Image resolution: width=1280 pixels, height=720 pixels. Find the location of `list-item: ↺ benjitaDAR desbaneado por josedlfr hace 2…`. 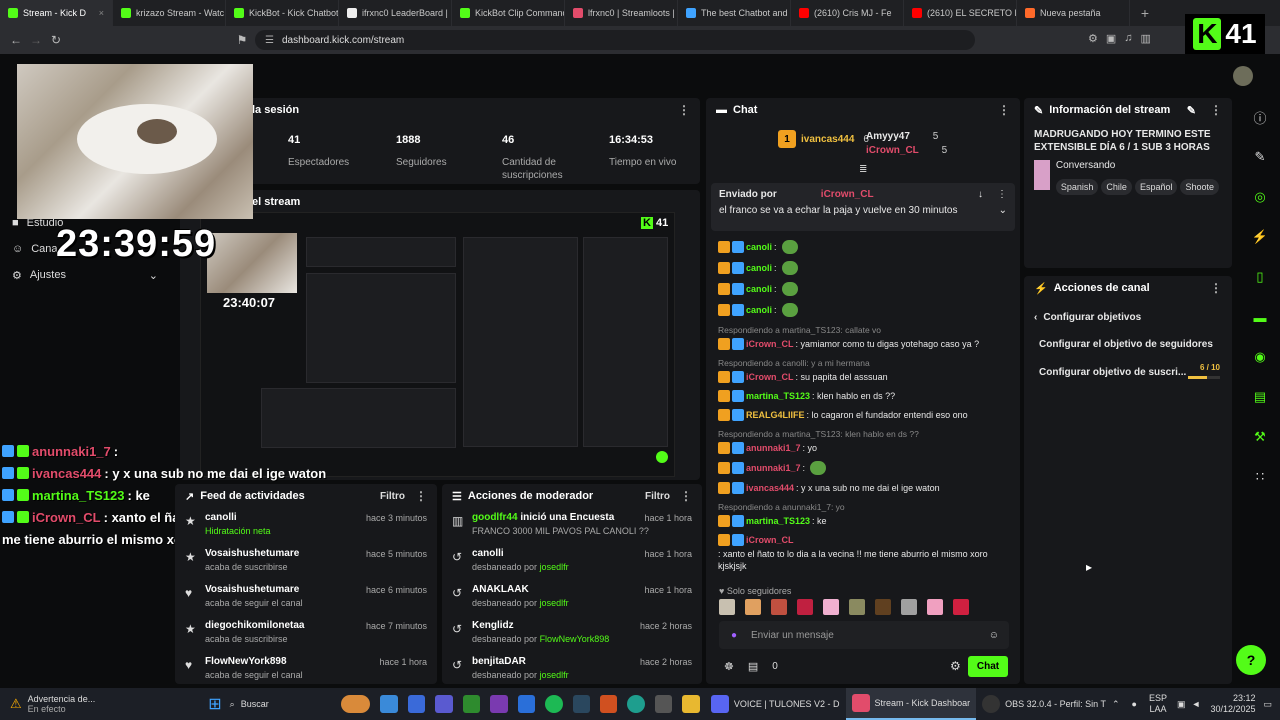

list-item: ↺ benjitaDAR desbaneado por josedlfr hace 2… is located at coordinates (572, 670).